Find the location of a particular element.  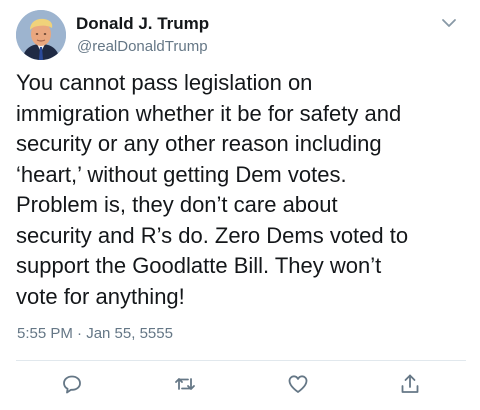

display-name: Donald J. Trump is located at coordinates (142, 24).